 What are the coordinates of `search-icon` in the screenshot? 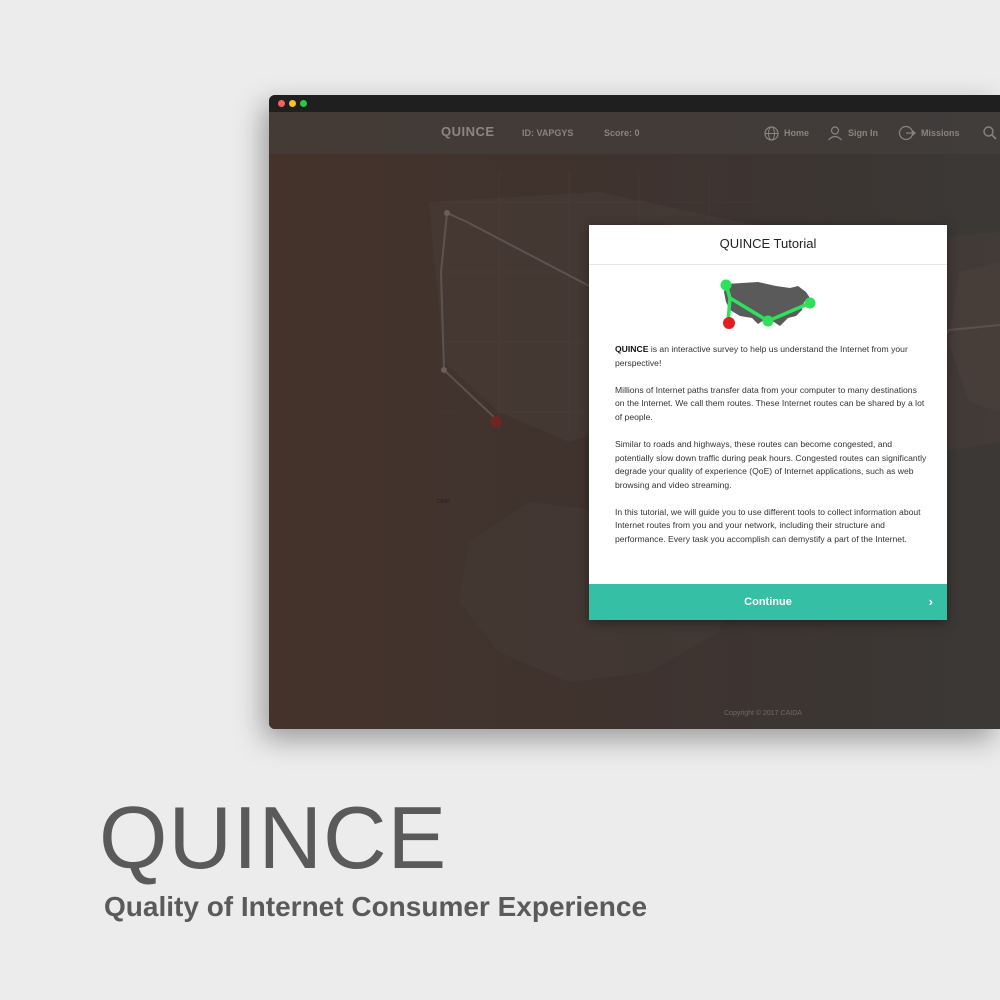 It's located at (990, 133).